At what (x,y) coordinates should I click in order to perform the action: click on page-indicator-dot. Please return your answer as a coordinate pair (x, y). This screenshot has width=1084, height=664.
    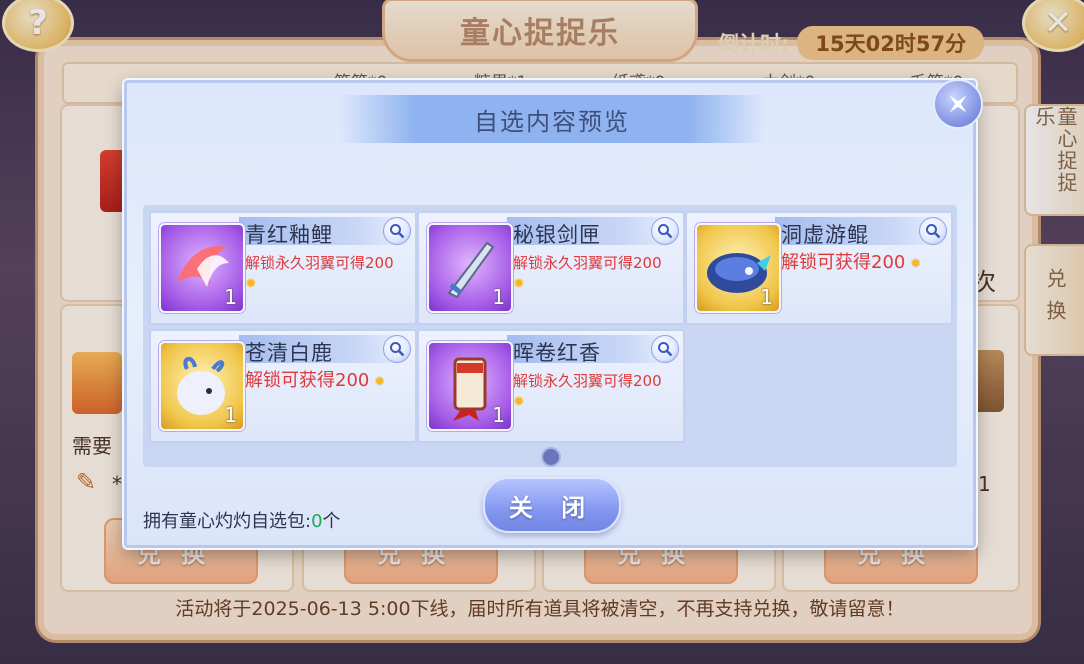
    Looking at the image, I should click on (551, 457).